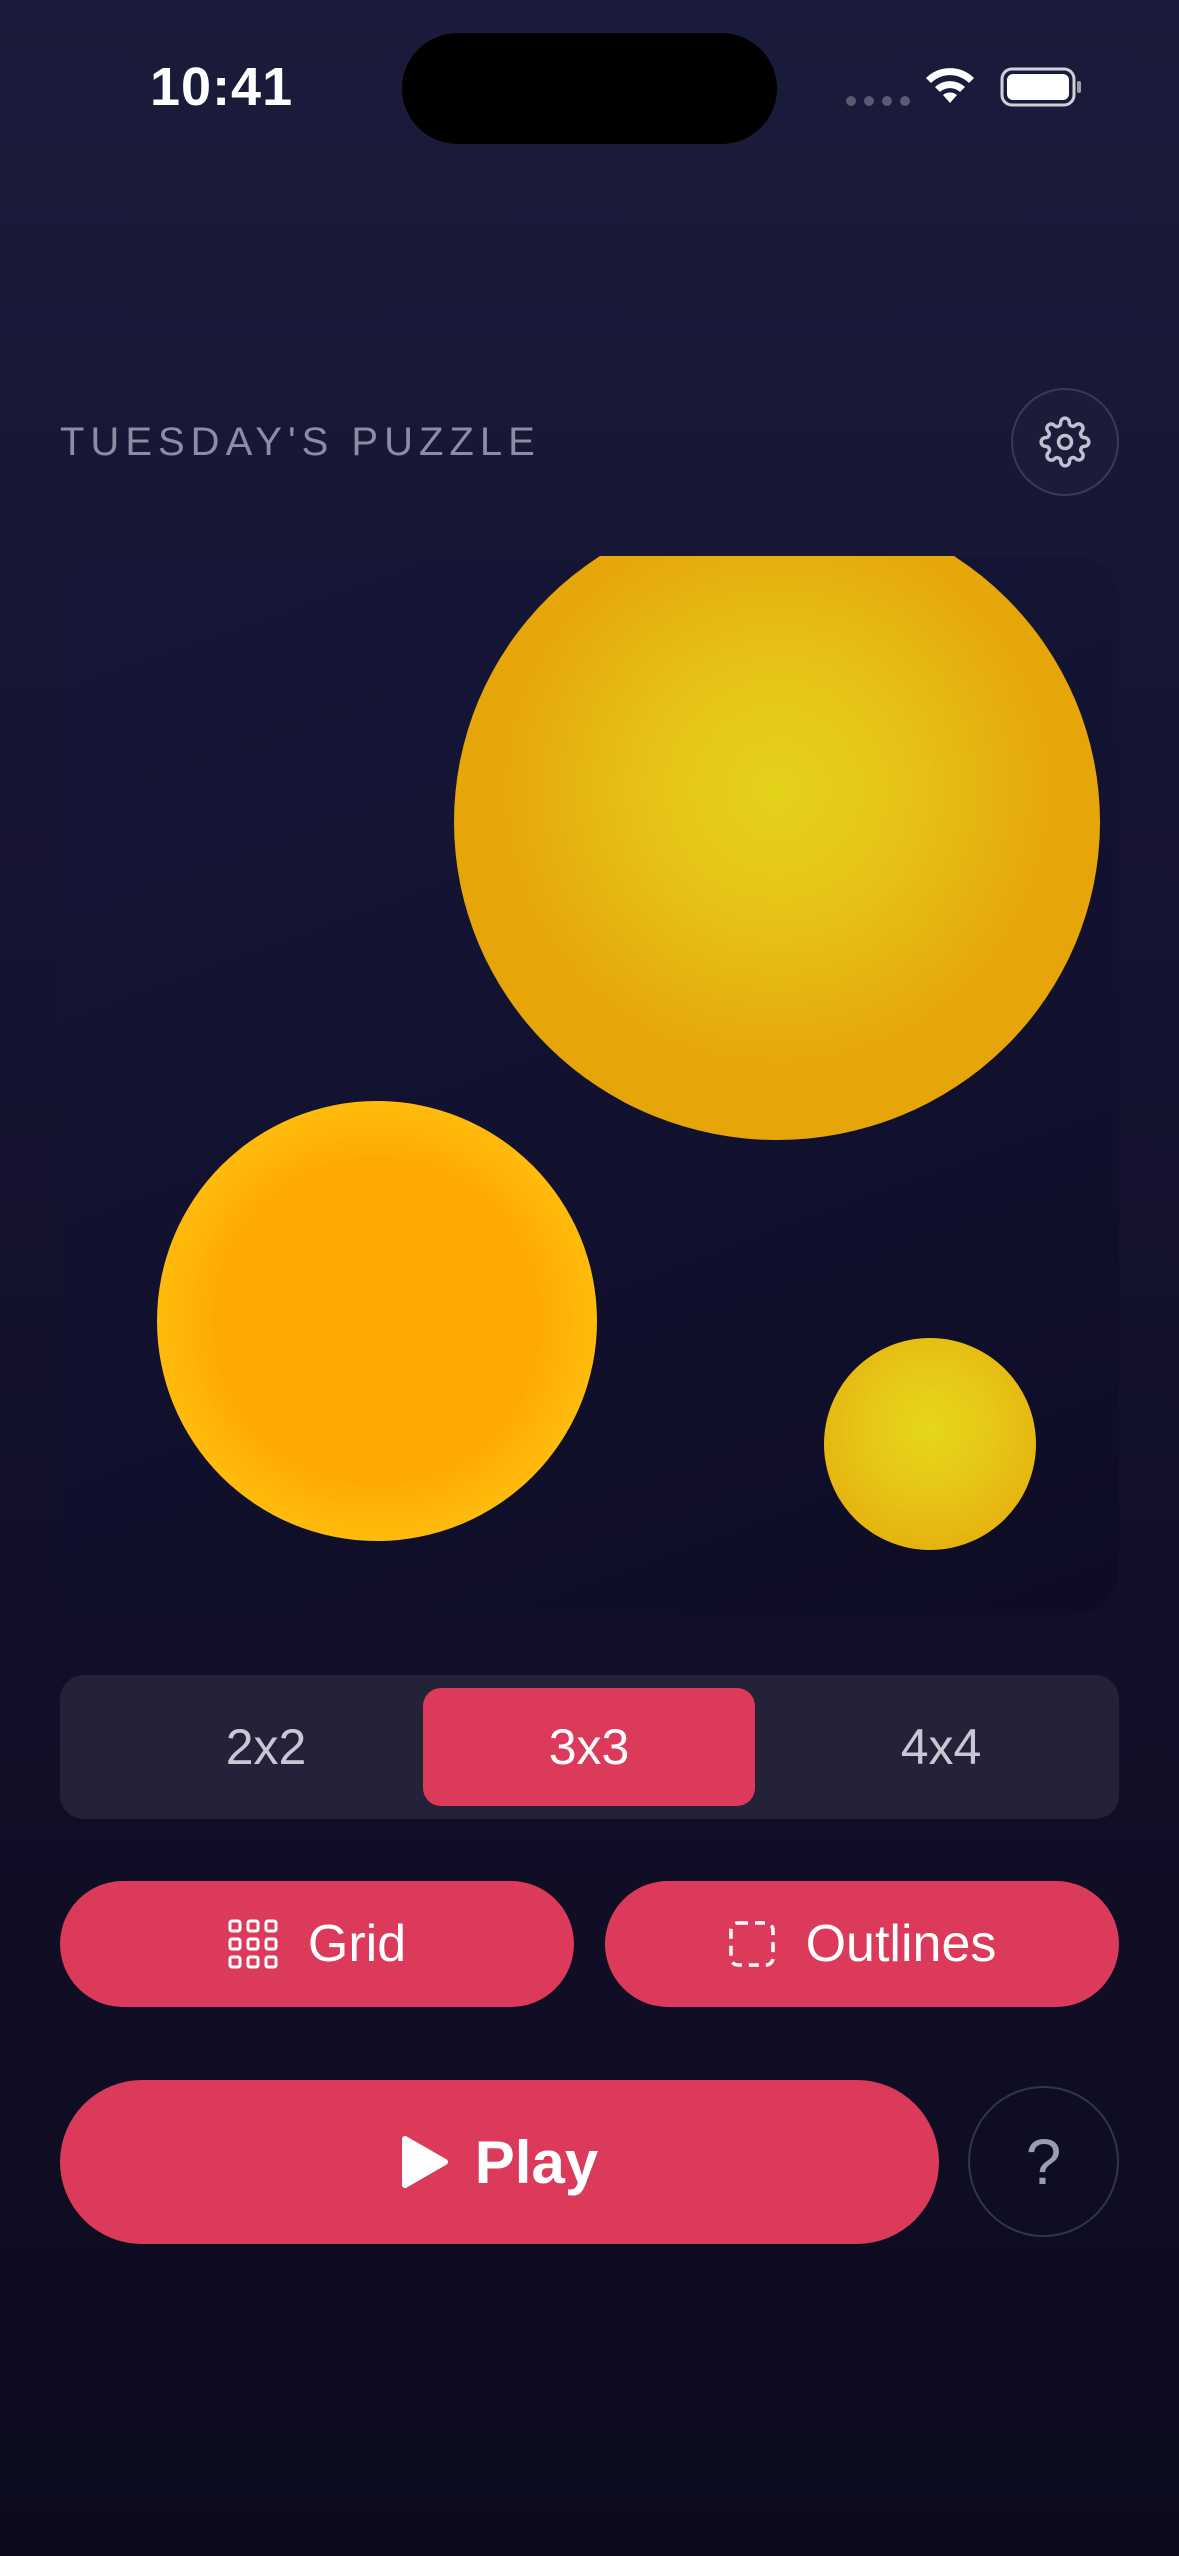  I want to click on grid-icon, so click(253, 1944).